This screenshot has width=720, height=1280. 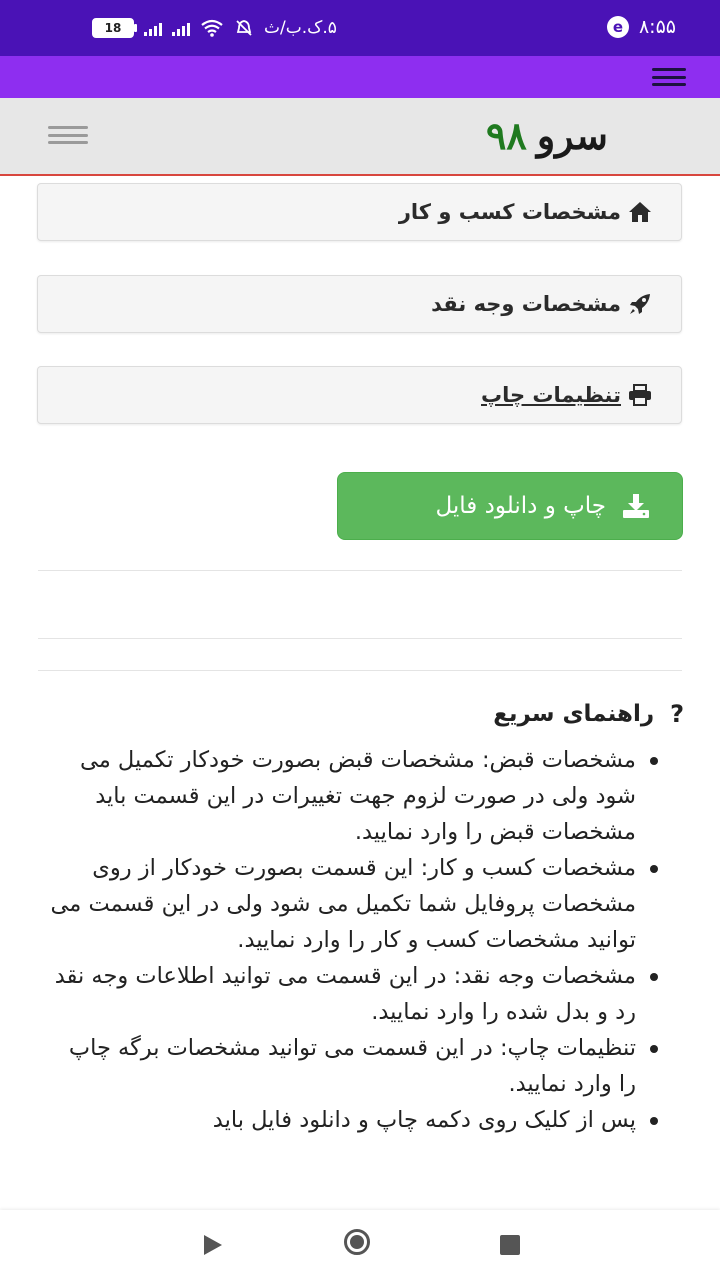 What do you see at coordinates (360, 77) in the screenshot?
I see `app-bar` at bounding box center [360, 77].